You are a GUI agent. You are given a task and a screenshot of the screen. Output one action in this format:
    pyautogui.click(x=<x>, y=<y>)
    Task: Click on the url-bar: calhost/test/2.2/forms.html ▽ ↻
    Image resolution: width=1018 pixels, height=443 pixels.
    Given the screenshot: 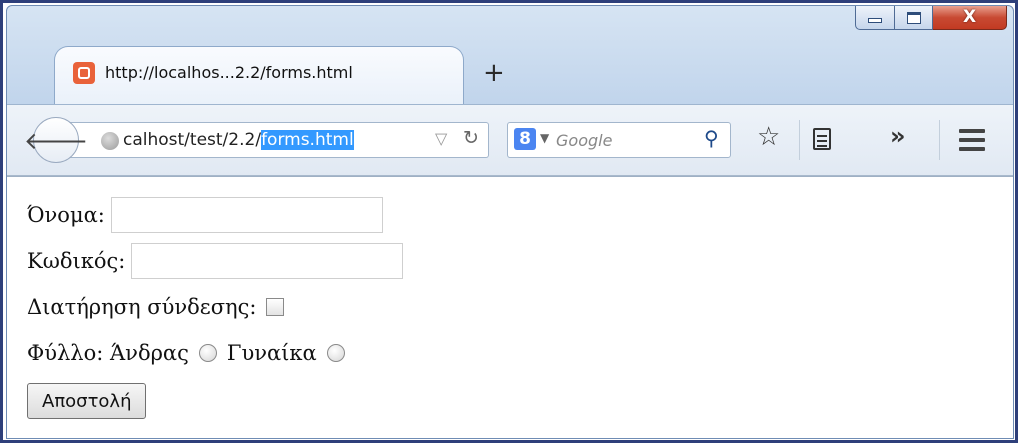 What is the action you would take?
    pyautogui.click(x=278, y=140)
    